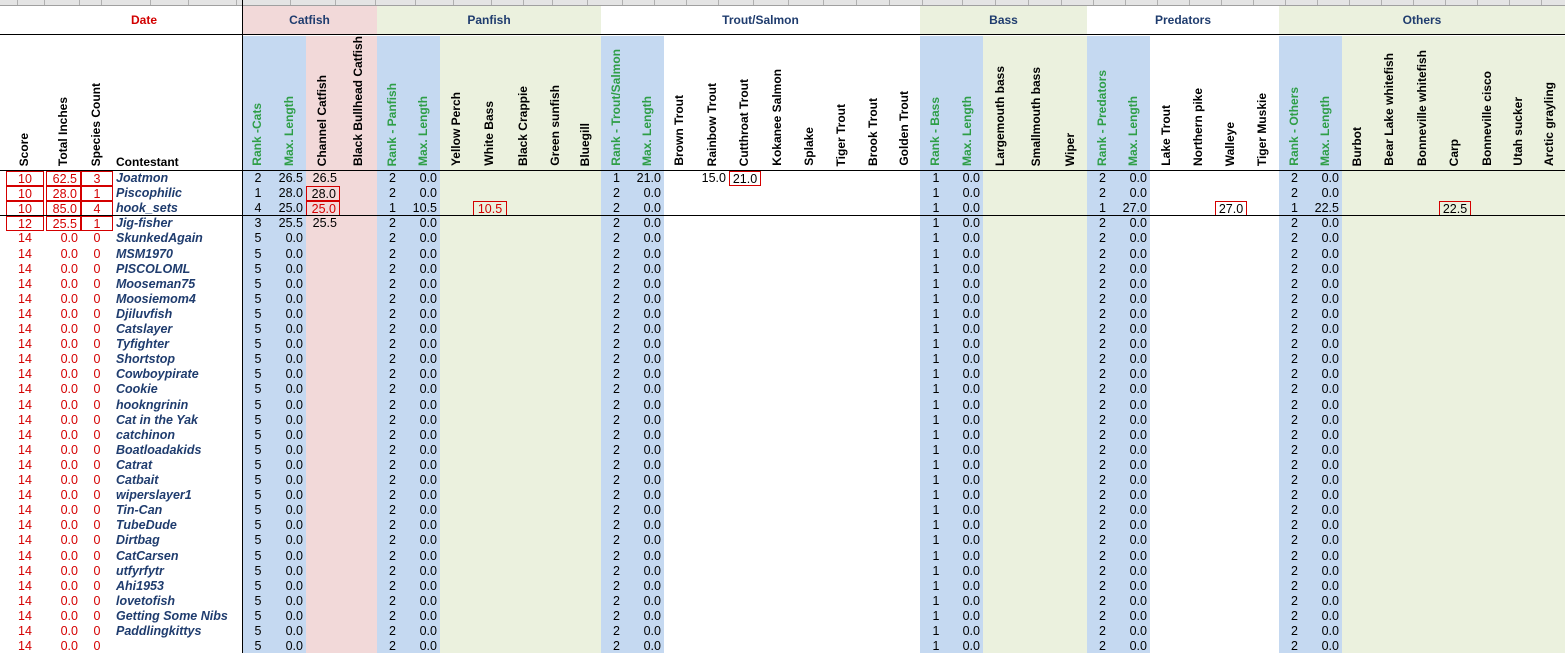  I want to click on cell-cats-max: 28.0, so click(290, 193).